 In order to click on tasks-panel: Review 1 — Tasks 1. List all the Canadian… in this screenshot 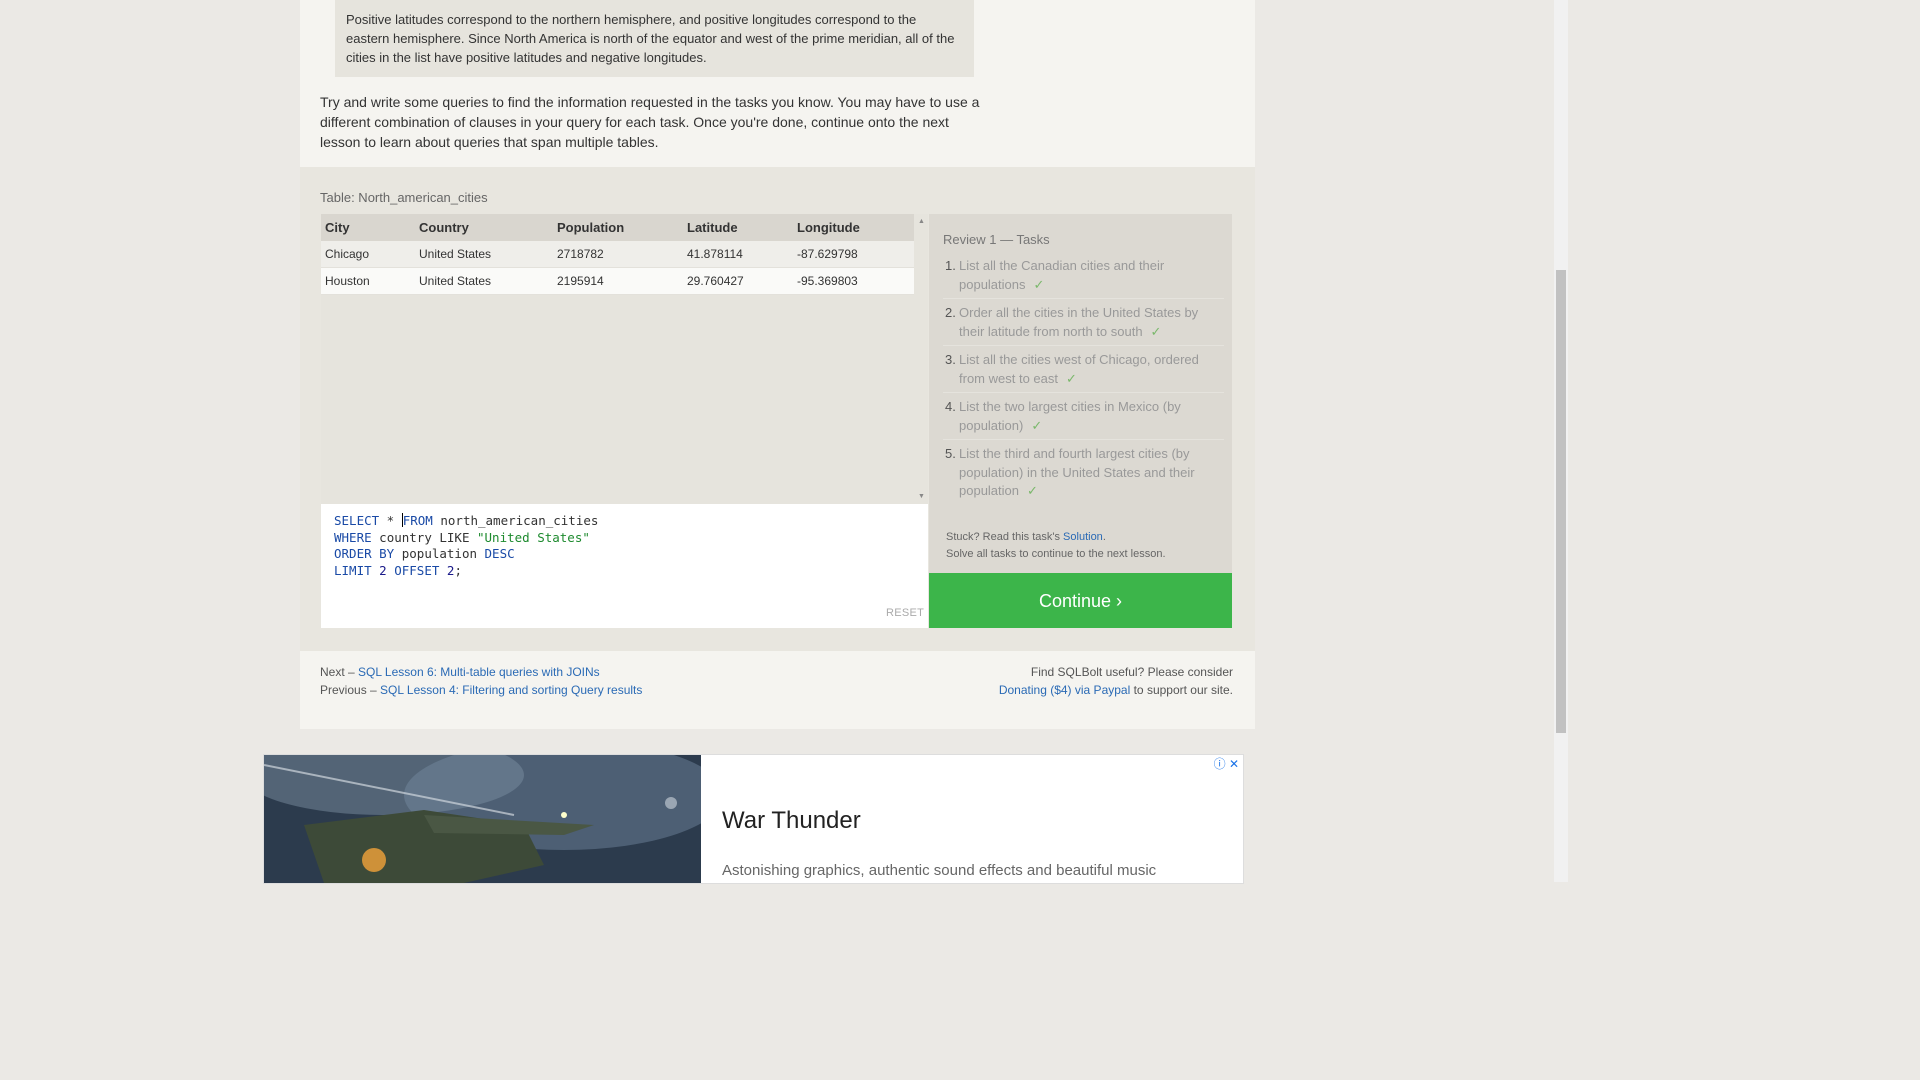, I will do `click(1080, 393)`.